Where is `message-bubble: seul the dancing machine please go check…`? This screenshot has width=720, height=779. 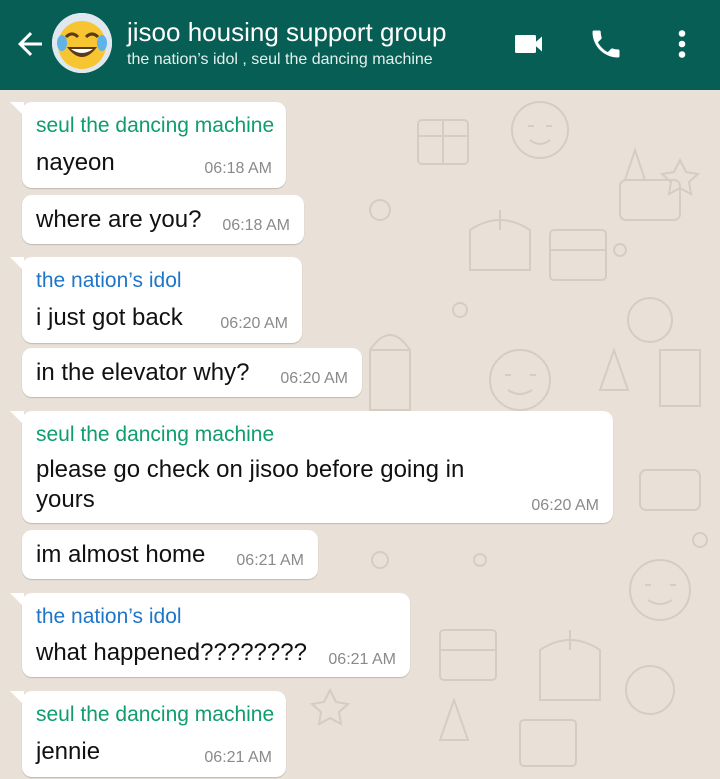 message-bubble: seul the dancing machine please go check… is located at coordinates (311, 467).